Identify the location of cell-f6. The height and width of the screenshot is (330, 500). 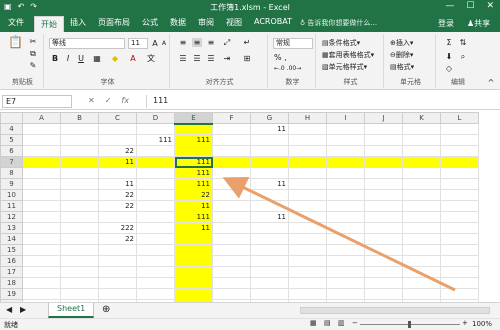
(231, 151).